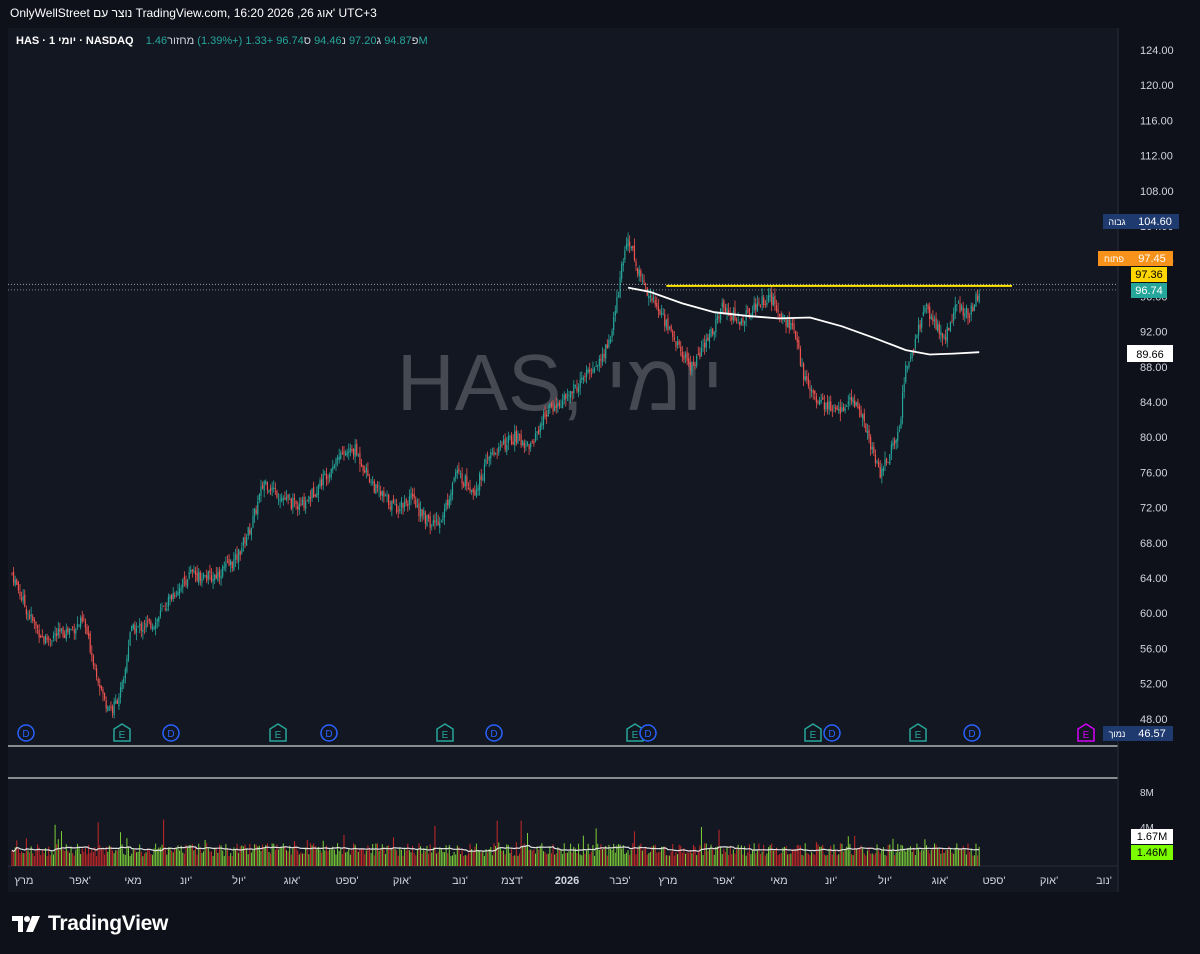 Image resolution: width=1200 pixels, height=954 pixels. I want to click on y-tick-label: 124.00, so click(1157, 51).